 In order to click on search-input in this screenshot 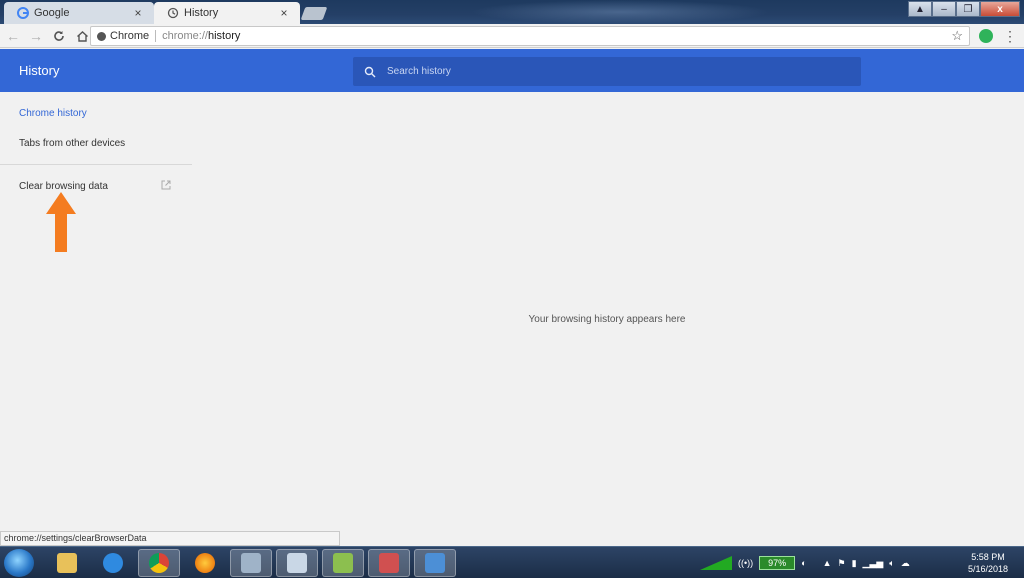, I will do `click(605, 71)`.